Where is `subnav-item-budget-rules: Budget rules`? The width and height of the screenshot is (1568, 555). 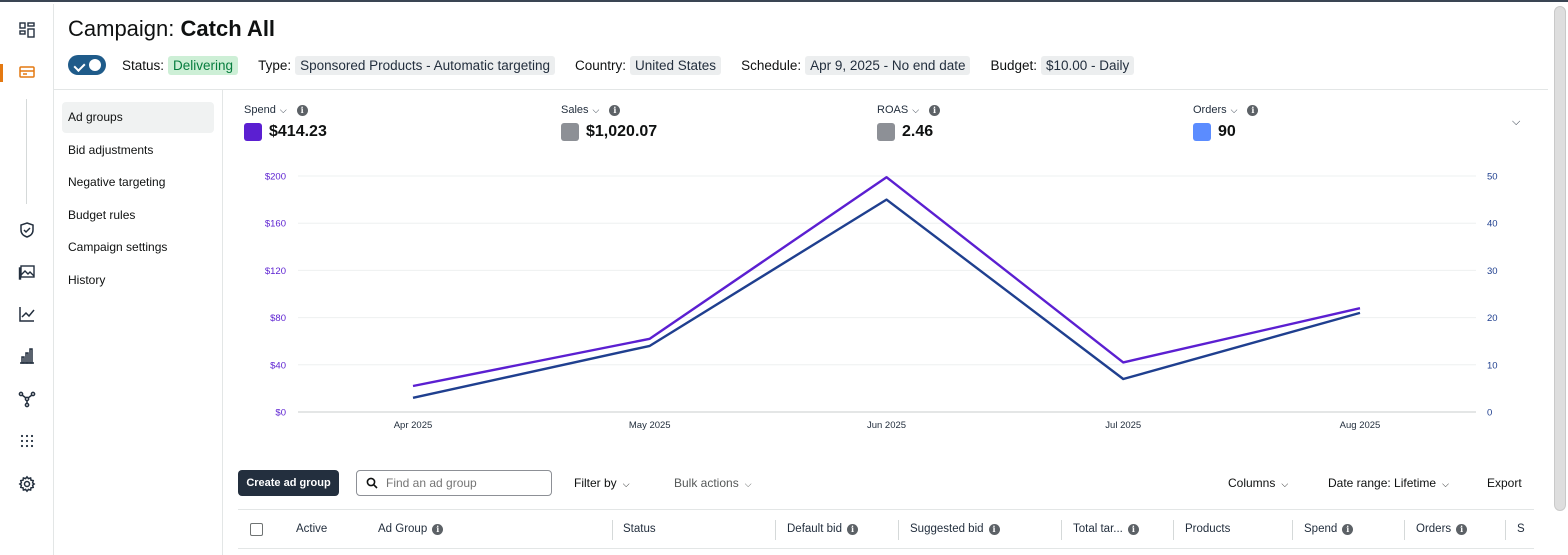
subnav-item-budget-rules: Budget rules is located at coordinates (138, 215).